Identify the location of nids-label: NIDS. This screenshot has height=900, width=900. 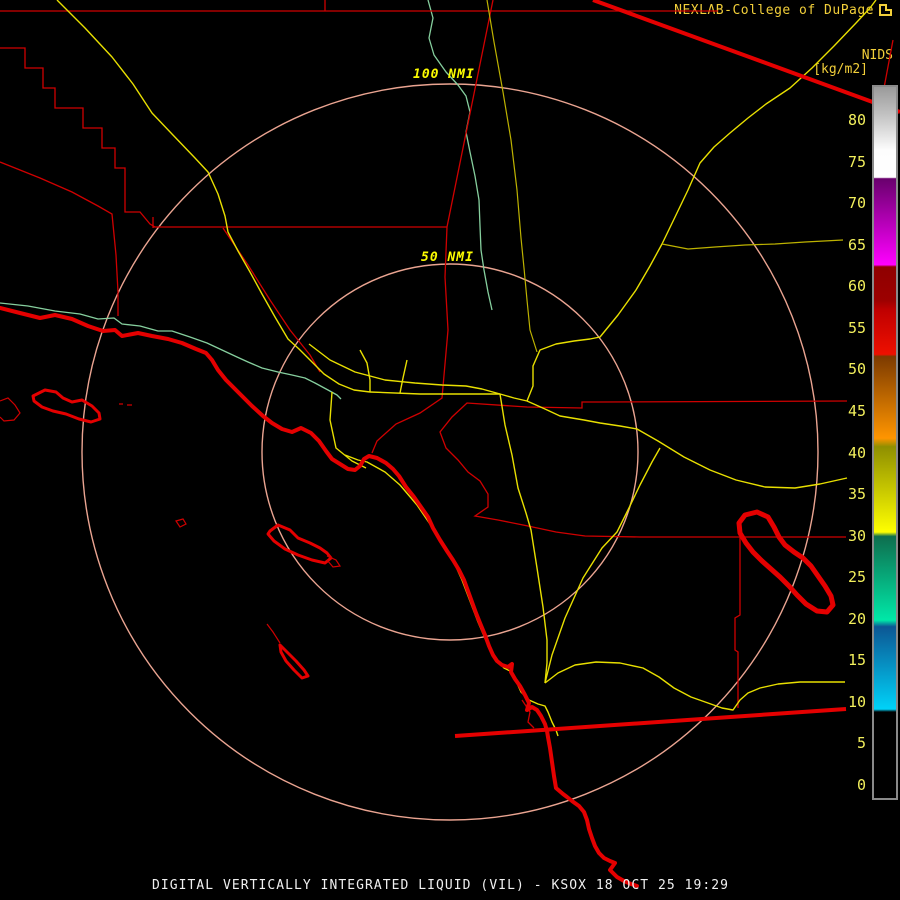
(877, 55).